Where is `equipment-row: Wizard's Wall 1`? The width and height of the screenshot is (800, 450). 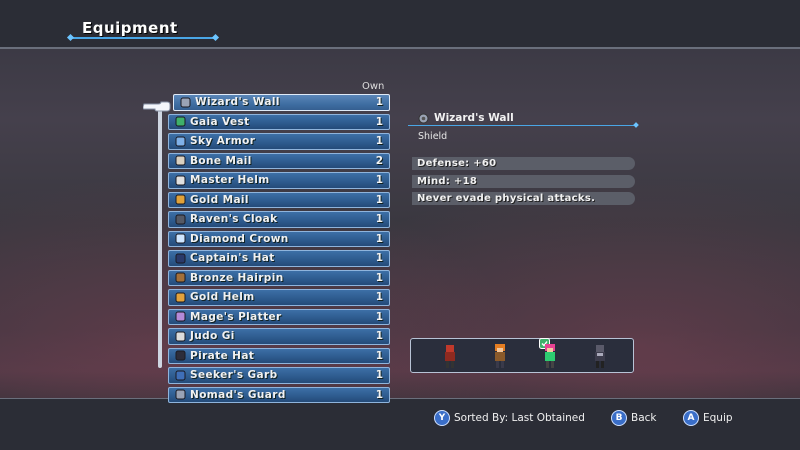
equipment-row: Wizard's Wall 1 is located at coordinates (281, 102).